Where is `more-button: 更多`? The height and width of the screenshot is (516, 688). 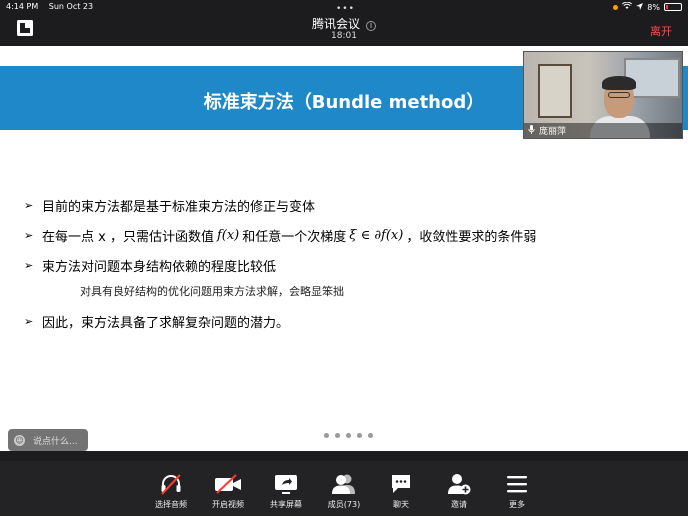 more-button: 更多 is located at coordinates (517, 490).